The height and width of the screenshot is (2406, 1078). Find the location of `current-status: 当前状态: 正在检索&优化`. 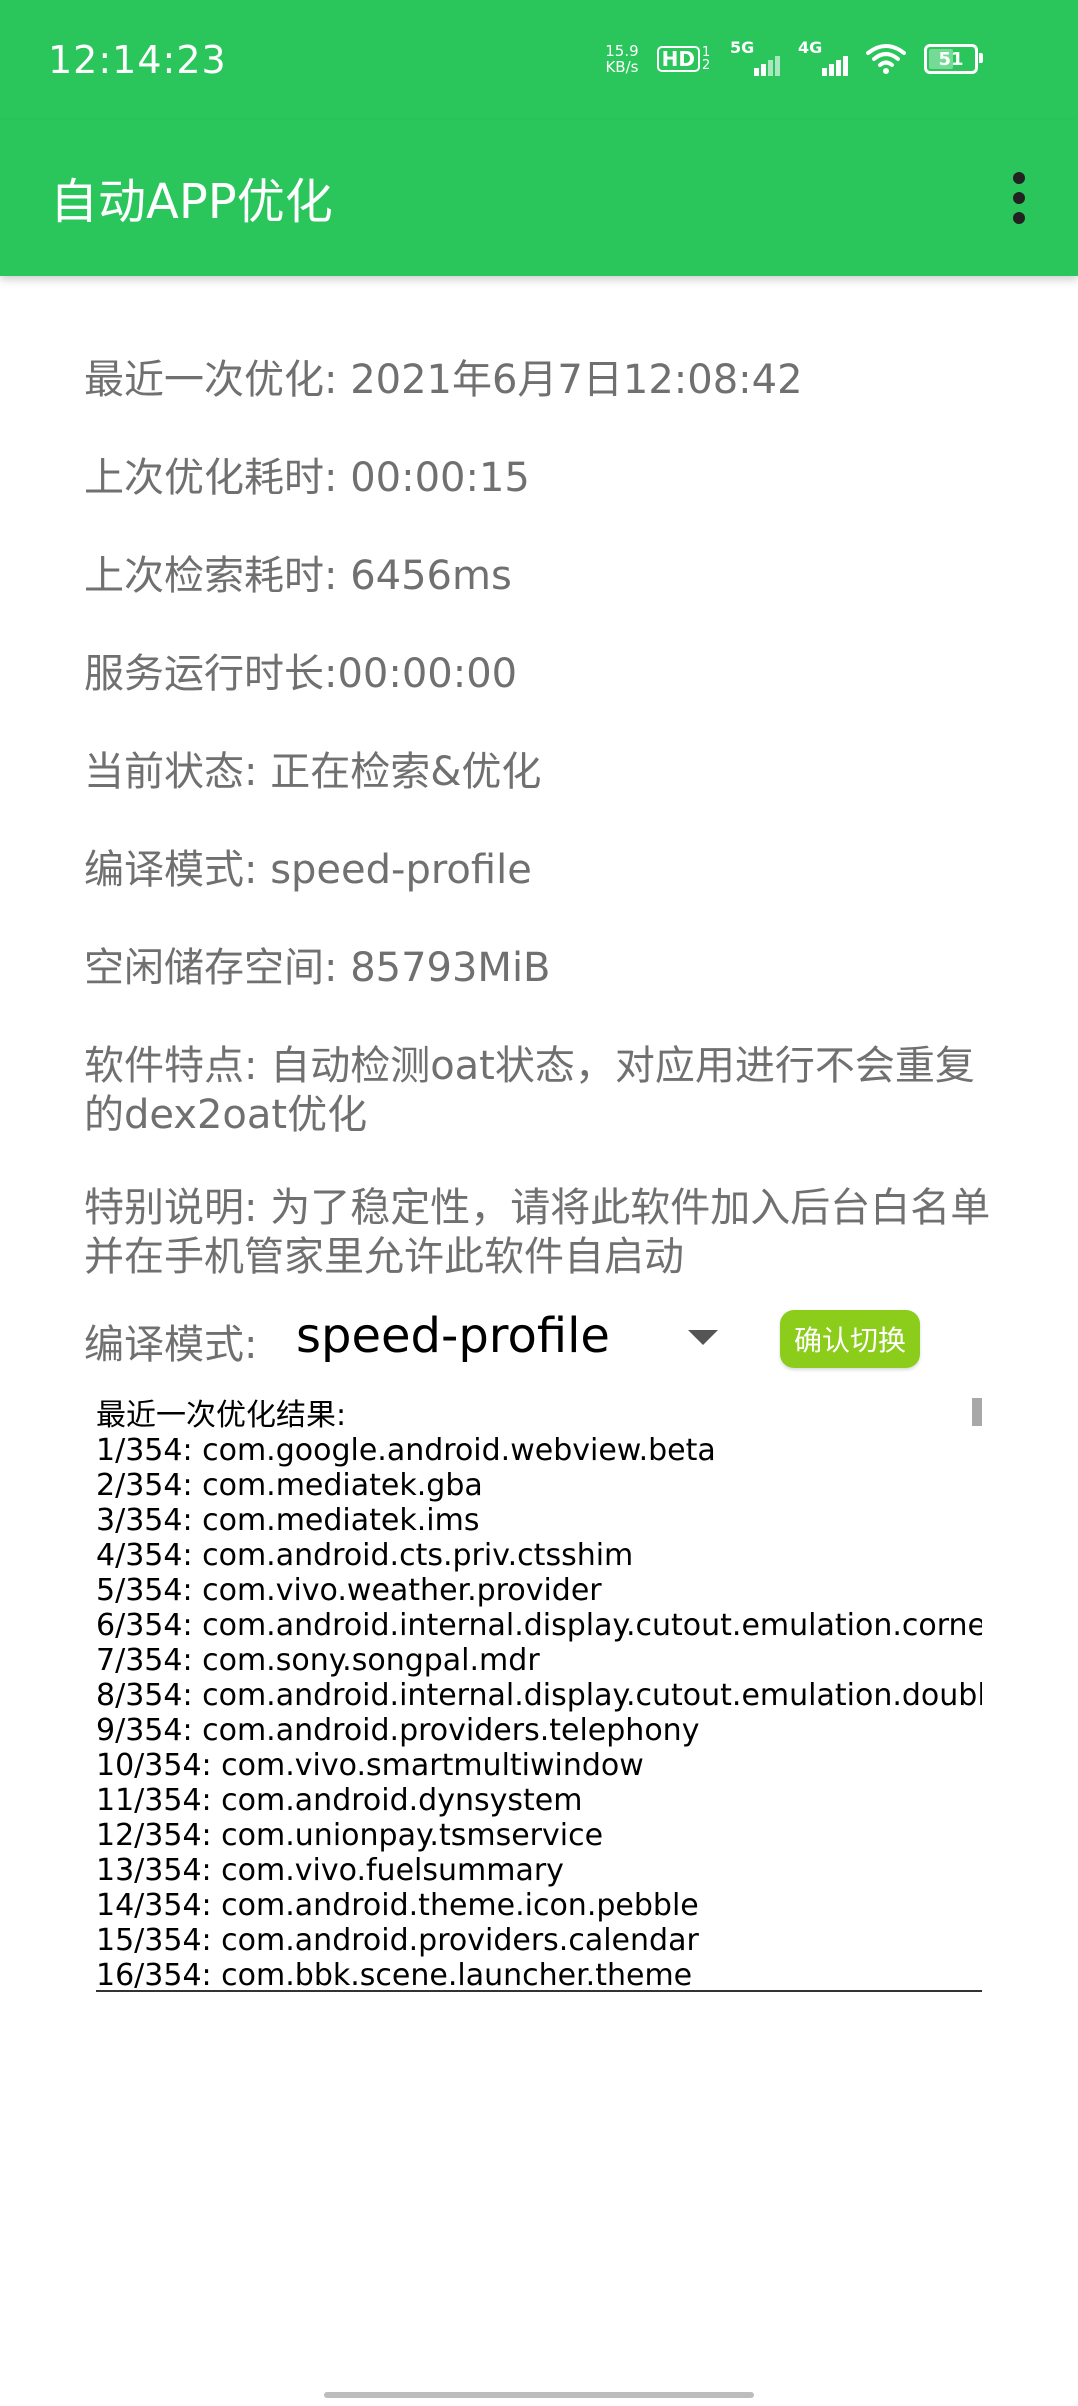

current-status: 当前状态: 正在检索&优化 is located at coordinates (313, 772).